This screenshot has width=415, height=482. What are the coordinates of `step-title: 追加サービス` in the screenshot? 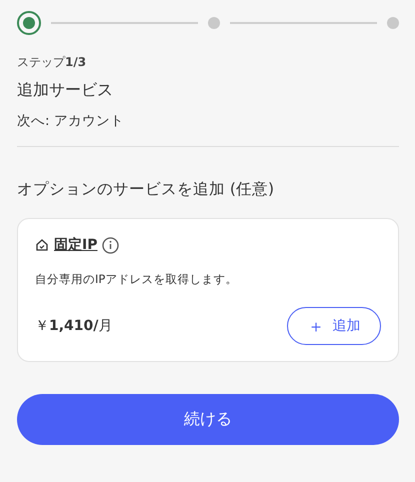 It's located at (65, 90).